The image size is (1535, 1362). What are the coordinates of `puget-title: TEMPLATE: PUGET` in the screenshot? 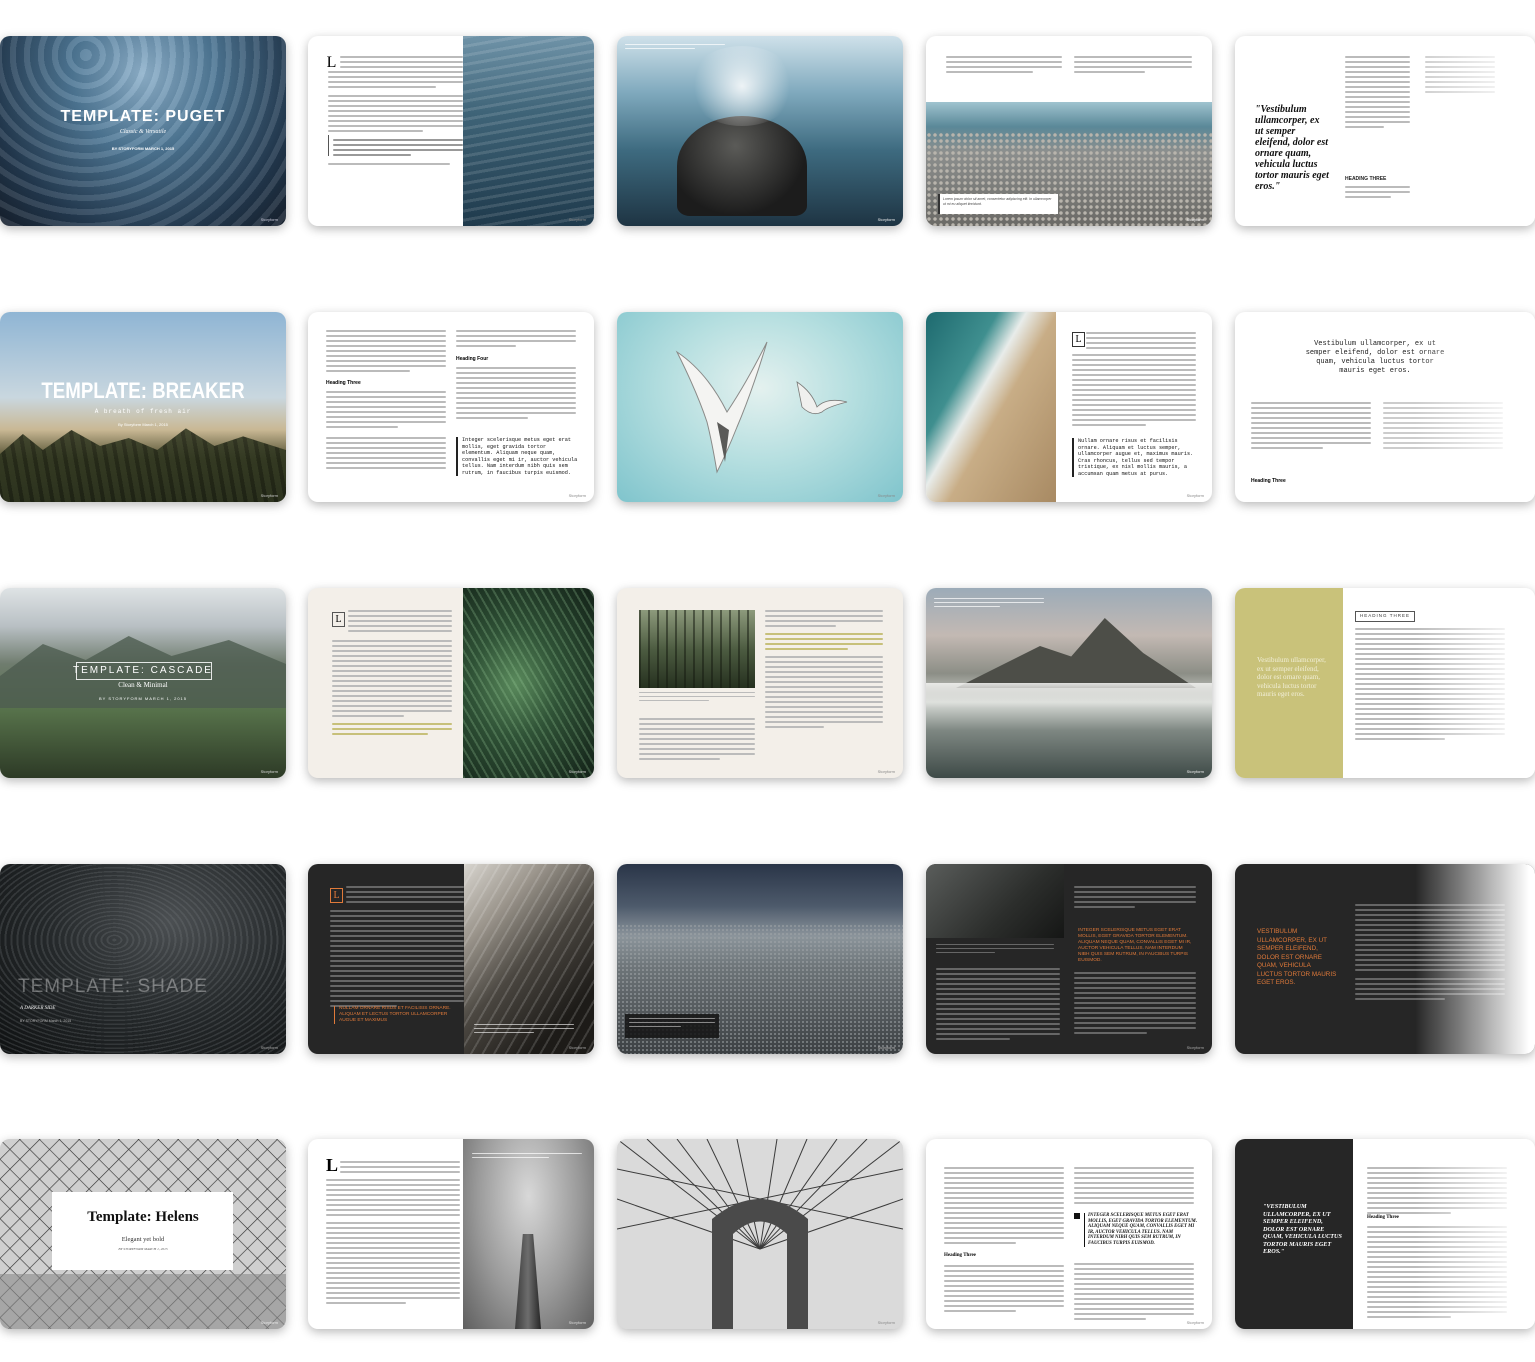 It's located at (143, 116).